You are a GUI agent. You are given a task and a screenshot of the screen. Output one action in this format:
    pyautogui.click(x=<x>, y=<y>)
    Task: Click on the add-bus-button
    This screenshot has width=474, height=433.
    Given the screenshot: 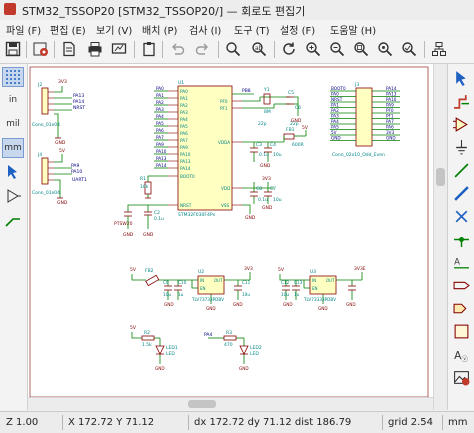 What is the action you would take?
    pyautogui.click(x=461, y=193)
    